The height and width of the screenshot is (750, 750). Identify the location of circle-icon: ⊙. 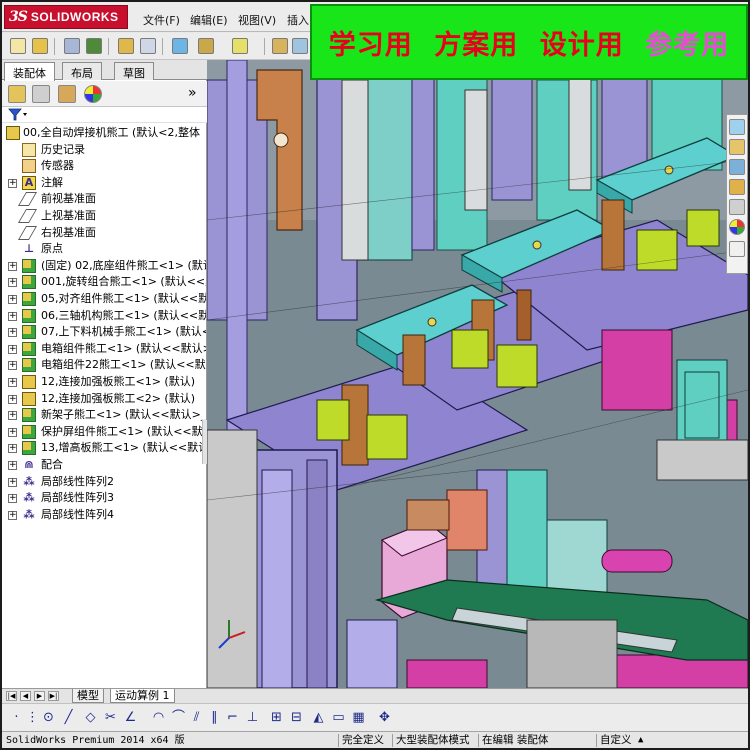
(48, 717).